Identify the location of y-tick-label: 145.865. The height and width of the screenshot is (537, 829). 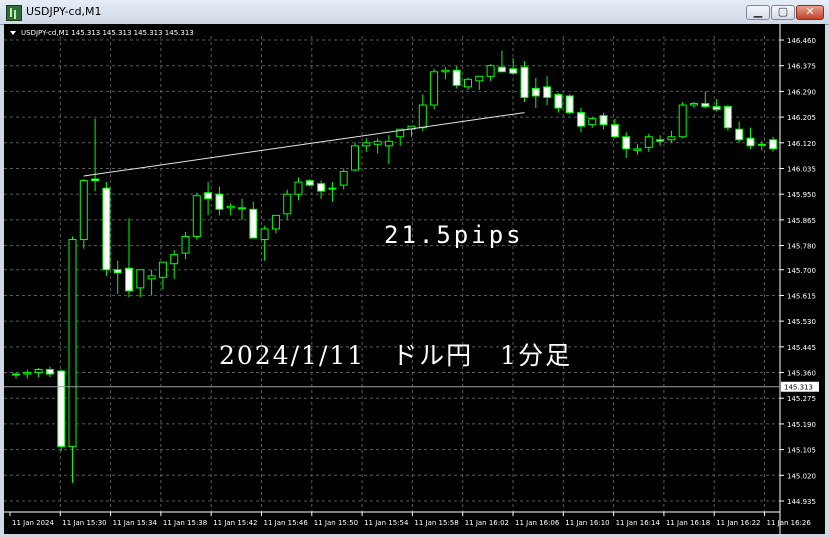
(801, 221).